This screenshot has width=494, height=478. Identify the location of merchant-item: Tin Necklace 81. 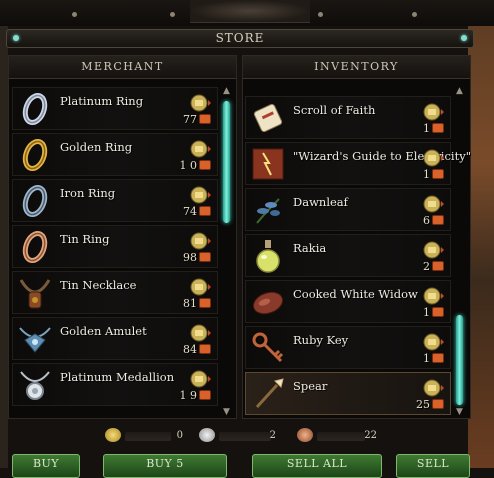
(115, 292).